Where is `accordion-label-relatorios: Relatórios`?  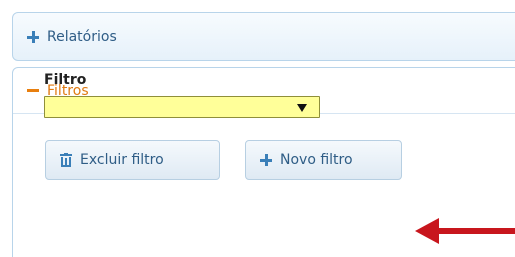 accordion-label-relatorios: Relatórios is located at coordinates (82, 36).